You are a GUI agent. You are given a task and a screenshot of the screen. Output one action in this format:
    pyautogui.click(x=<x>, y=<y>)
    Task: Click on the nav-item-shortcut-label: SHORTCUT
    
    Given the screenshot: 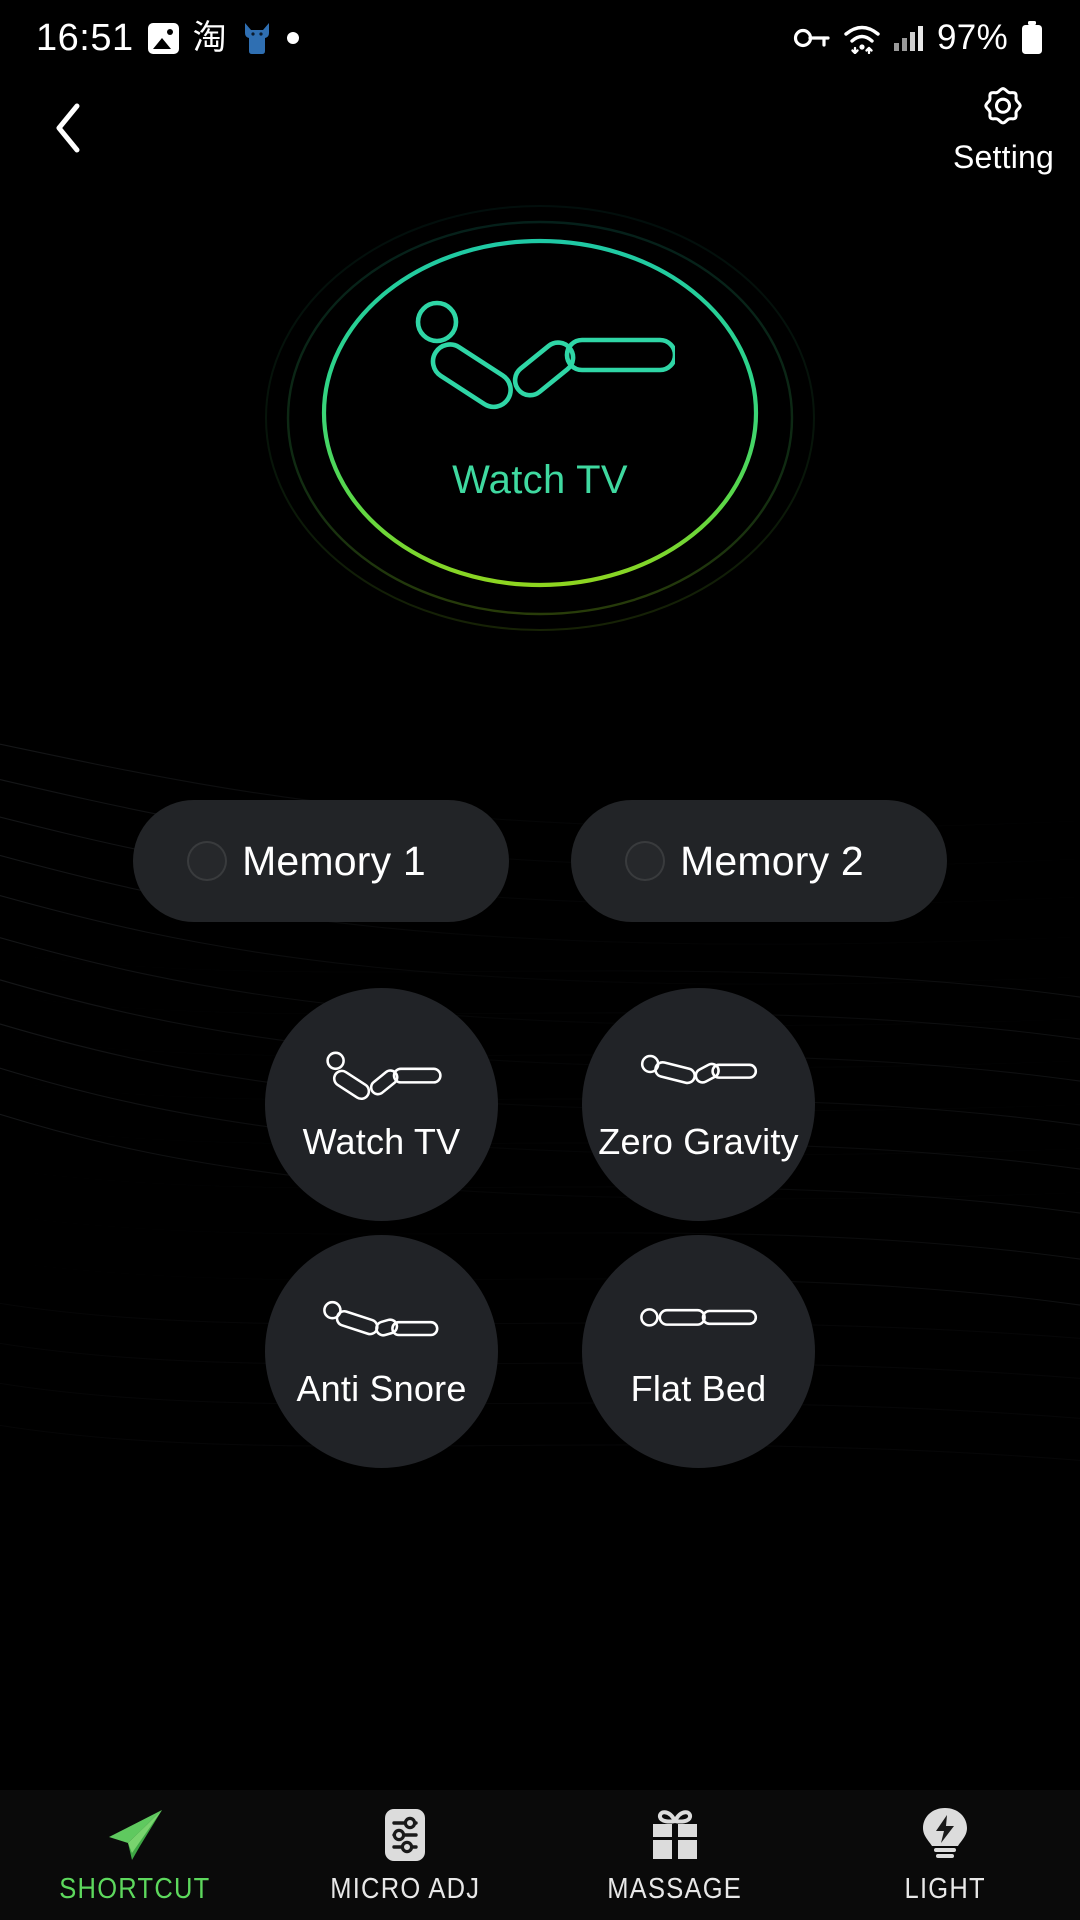 What is the action you would take?
    pyautogui.click(x=135, y=1888)
    